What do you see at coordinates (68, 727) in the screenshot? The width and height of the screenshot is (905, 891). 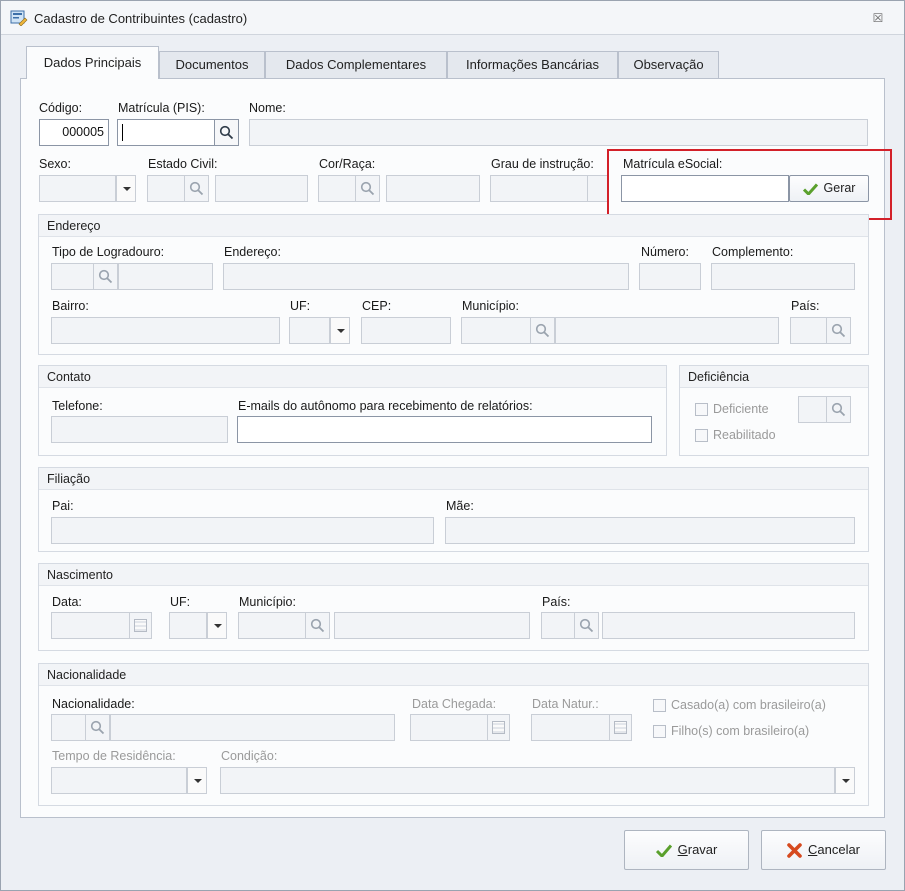 I see `nacionalidade-code-input` at bounding box center [68, 727].